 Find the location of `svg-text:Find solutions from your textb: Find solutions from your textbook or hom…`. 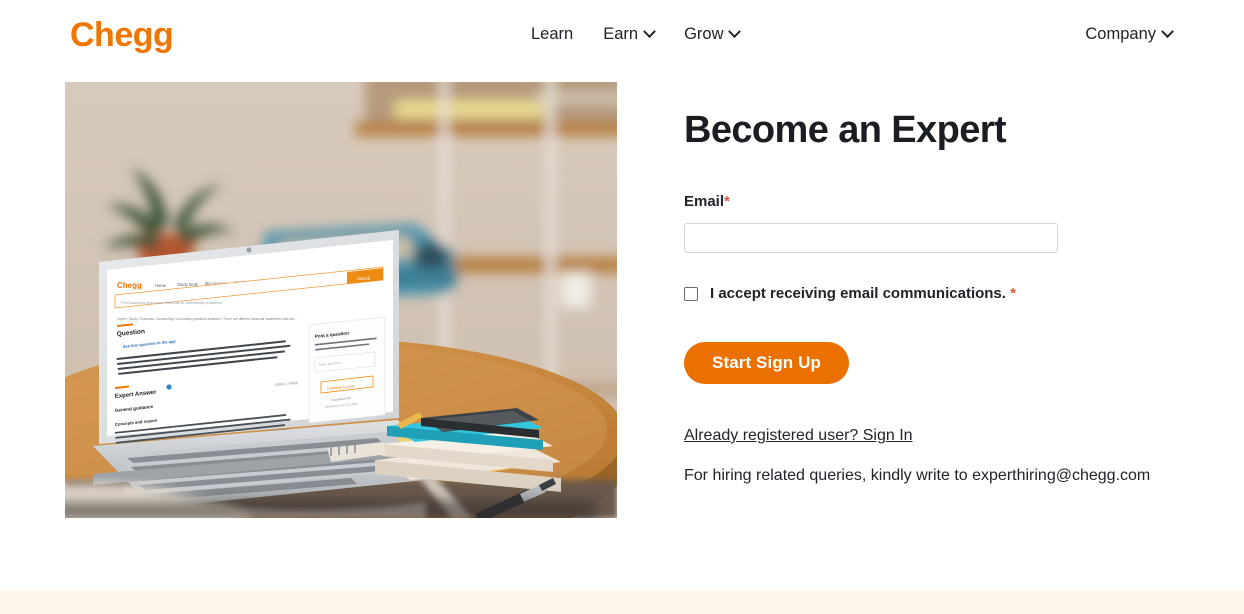

svg-text:Find solutions from your textb: Find solutions from your textbook or hom… is located at coordinates (171, 302).